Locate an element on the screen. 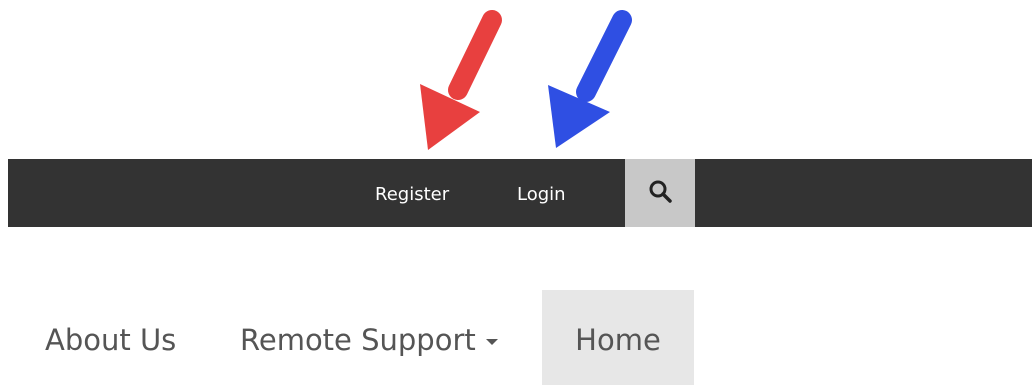 The image size is (1032, 390). search-button is located at coordinates (660, 193).